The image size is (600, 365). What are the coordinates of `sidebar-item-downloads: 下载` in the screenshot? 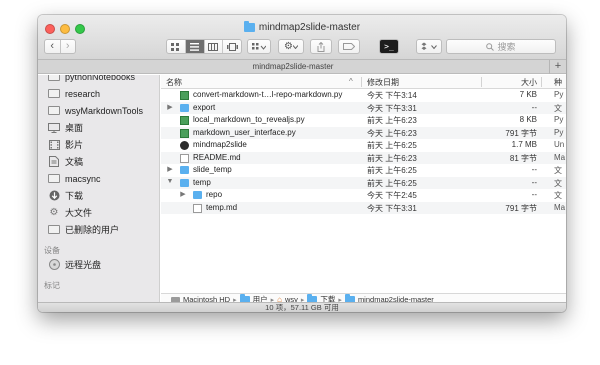 It's located at (65, 195).